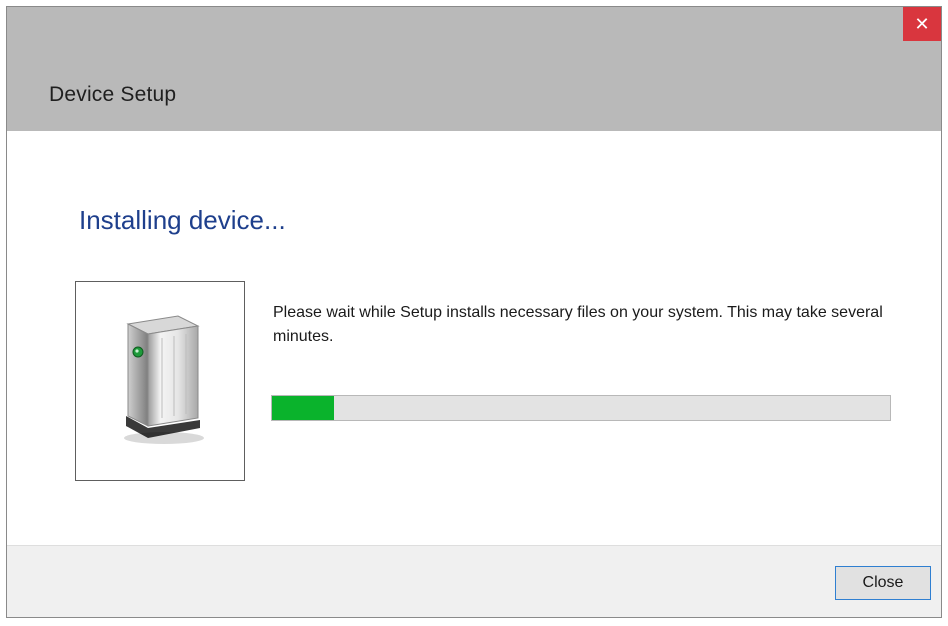  Describe the element at coordinates (883, 583) in the screenshot. I see `close-button: Close` at that location.